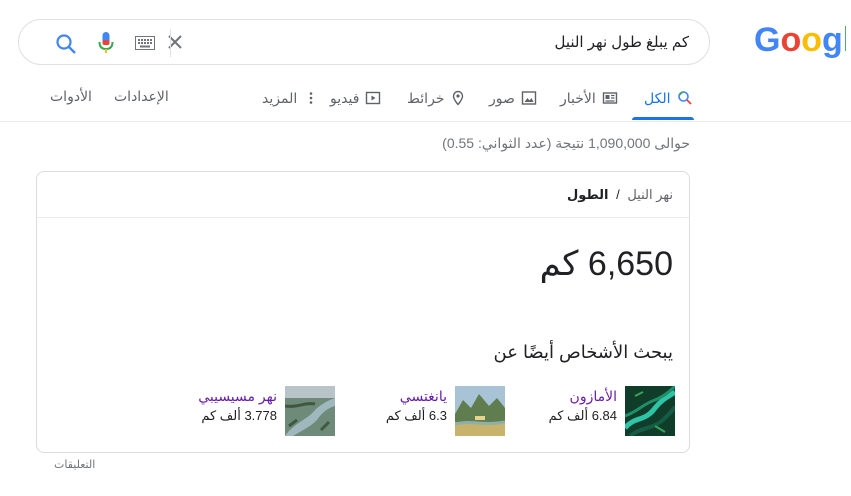 This screenshot has height=496, width=851. I want to click on video-icon, so click(373, 98).